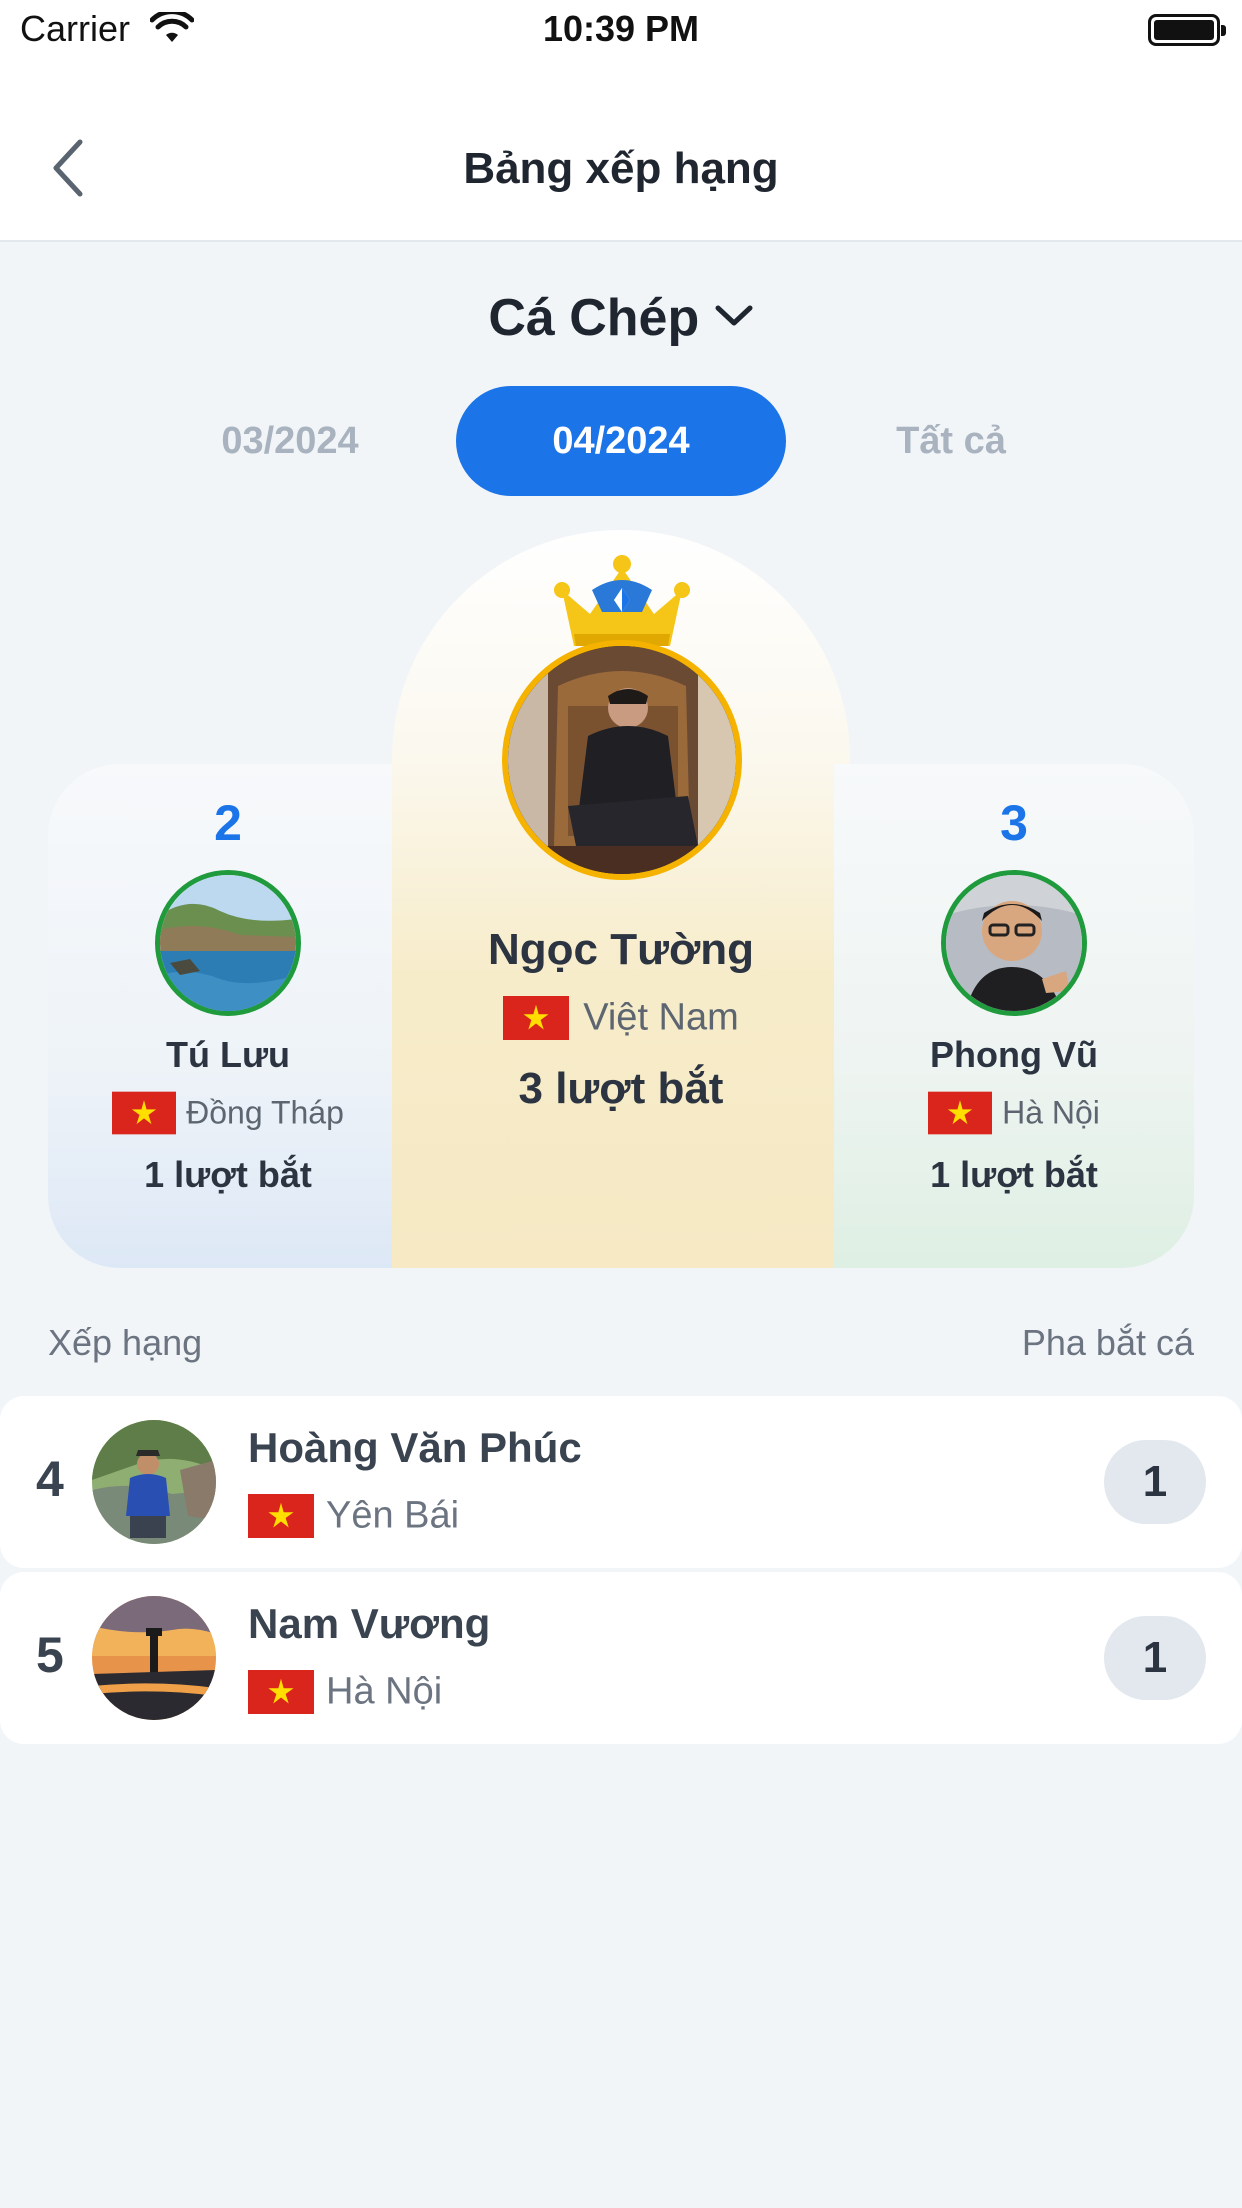  Describe the element at coordinates (415, 1447) in the screenshot. I see `row-name: Hoàng Văn Phúc` at that location.